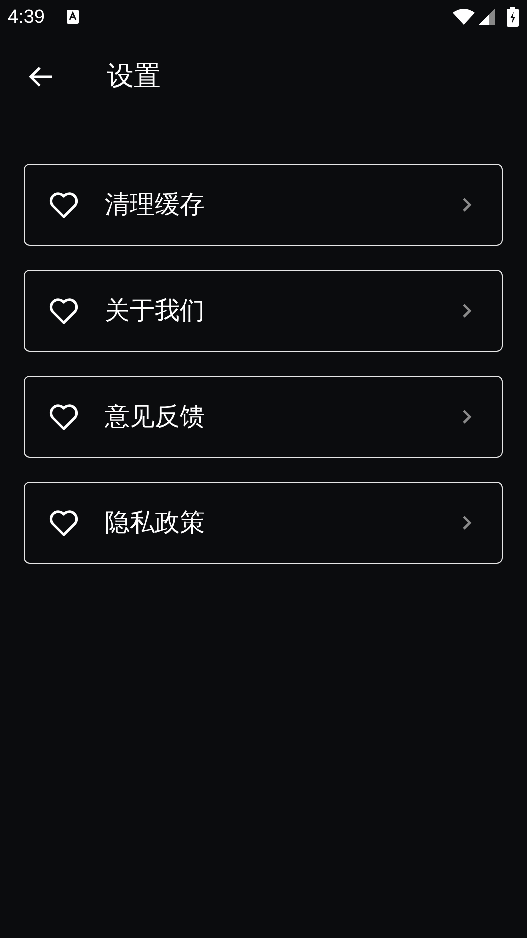  What do you see at coordinates (263, 205) in the screenshot?
I see `settings-row: 清理缓存` at bounding box center [263, 205].